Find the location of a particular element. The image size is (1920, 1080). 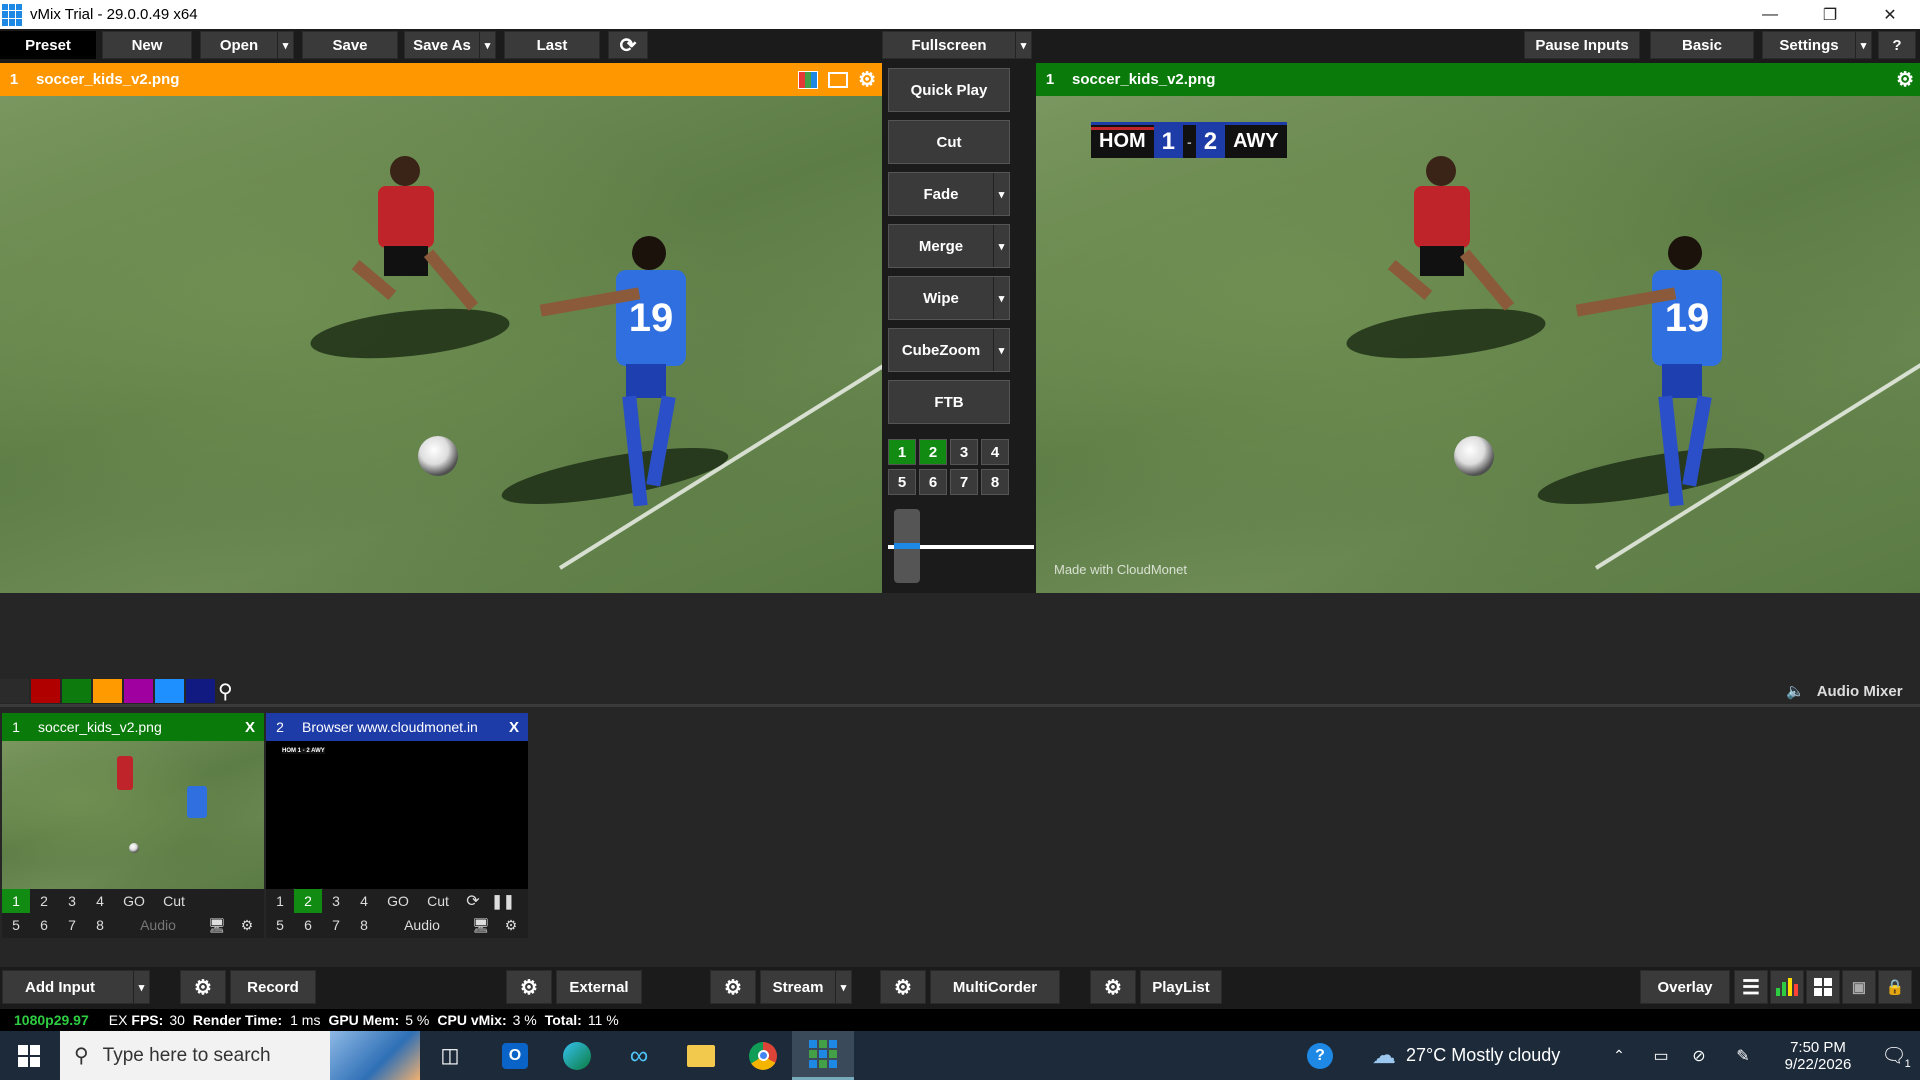

minimize-button: — is located at coordinates (1770, 14).